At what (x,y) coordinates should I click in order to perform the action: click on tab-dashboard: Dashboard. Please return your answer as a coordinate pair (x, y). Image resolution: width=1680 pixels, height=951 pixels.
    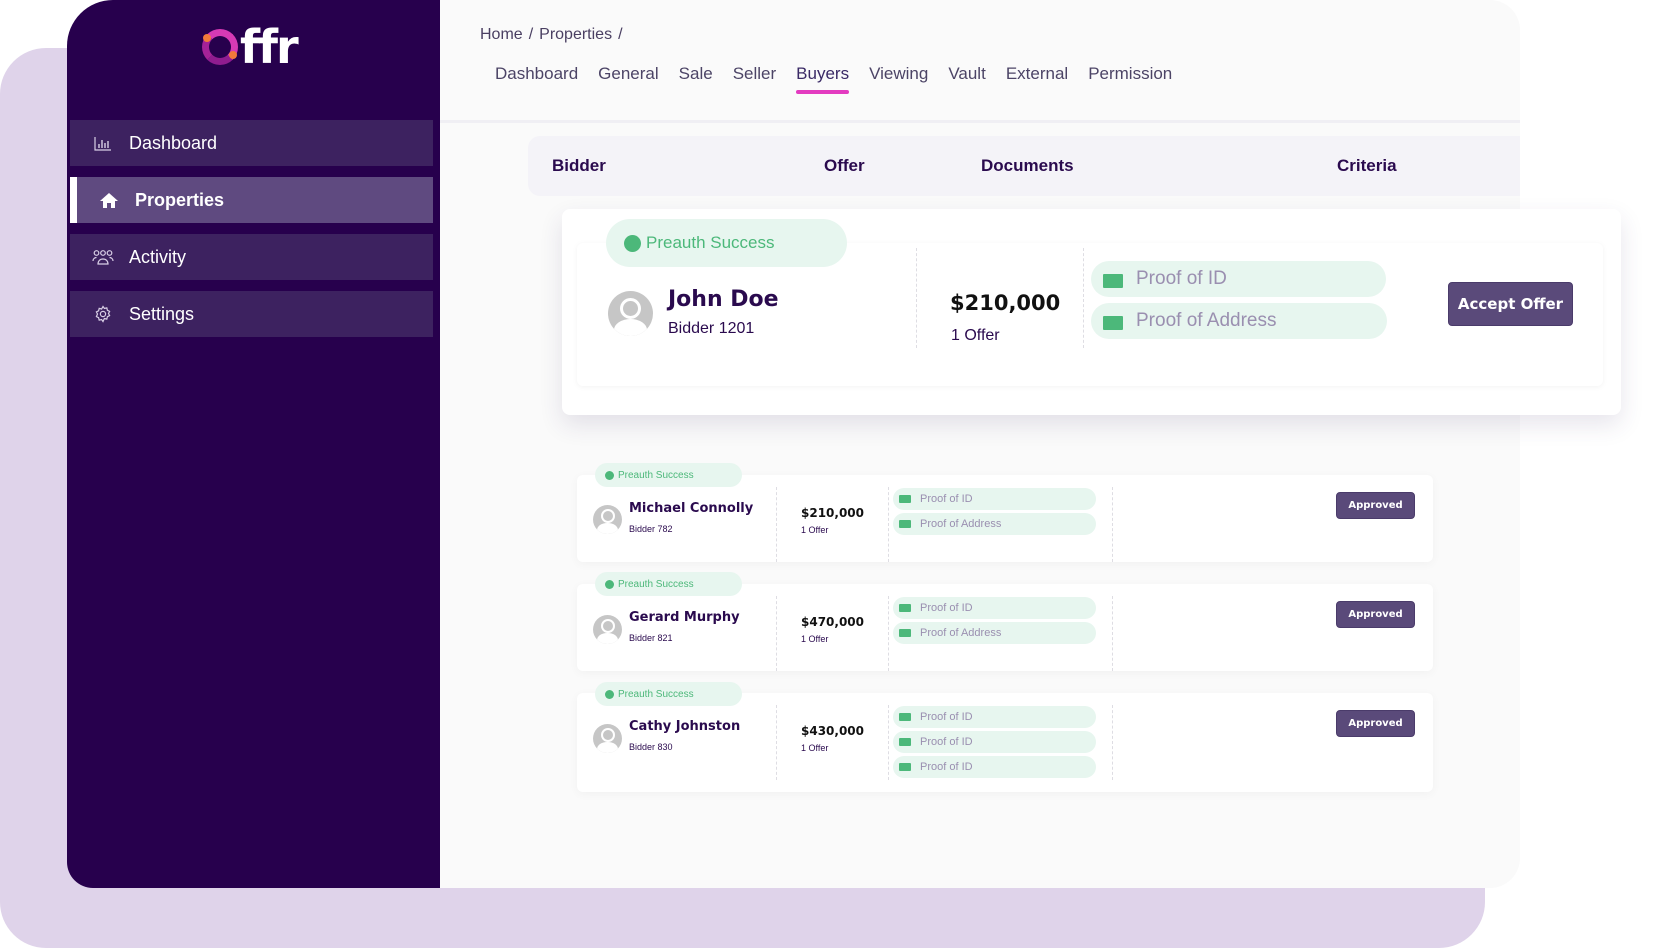
    Looking at the image, I should click on (536, 78).